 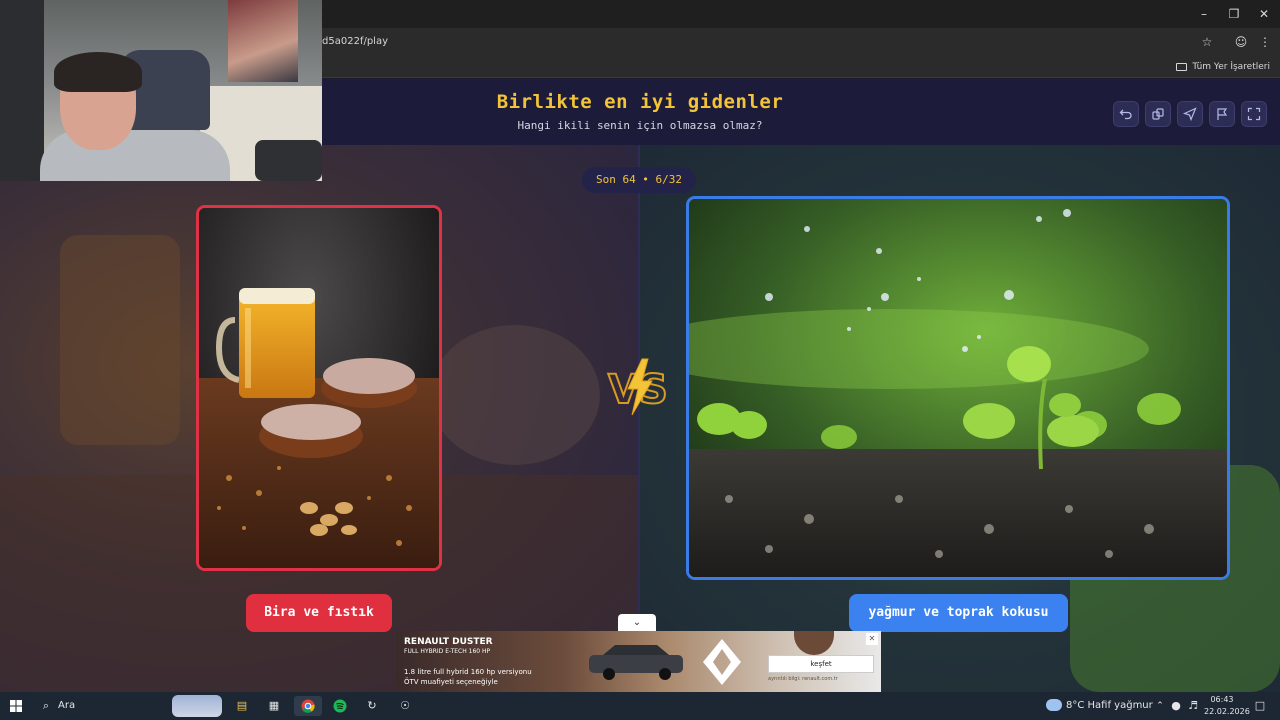 What do you see at coordinates (98, 72) in the screenshot?
I see `hair` at bounding box center [98, 72].